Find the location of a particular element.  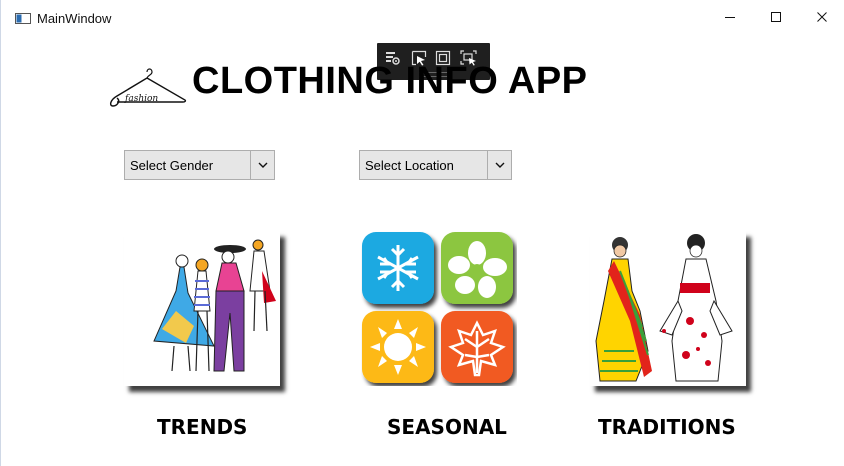

logo-text: fashion is located at coordinates (141, 99).